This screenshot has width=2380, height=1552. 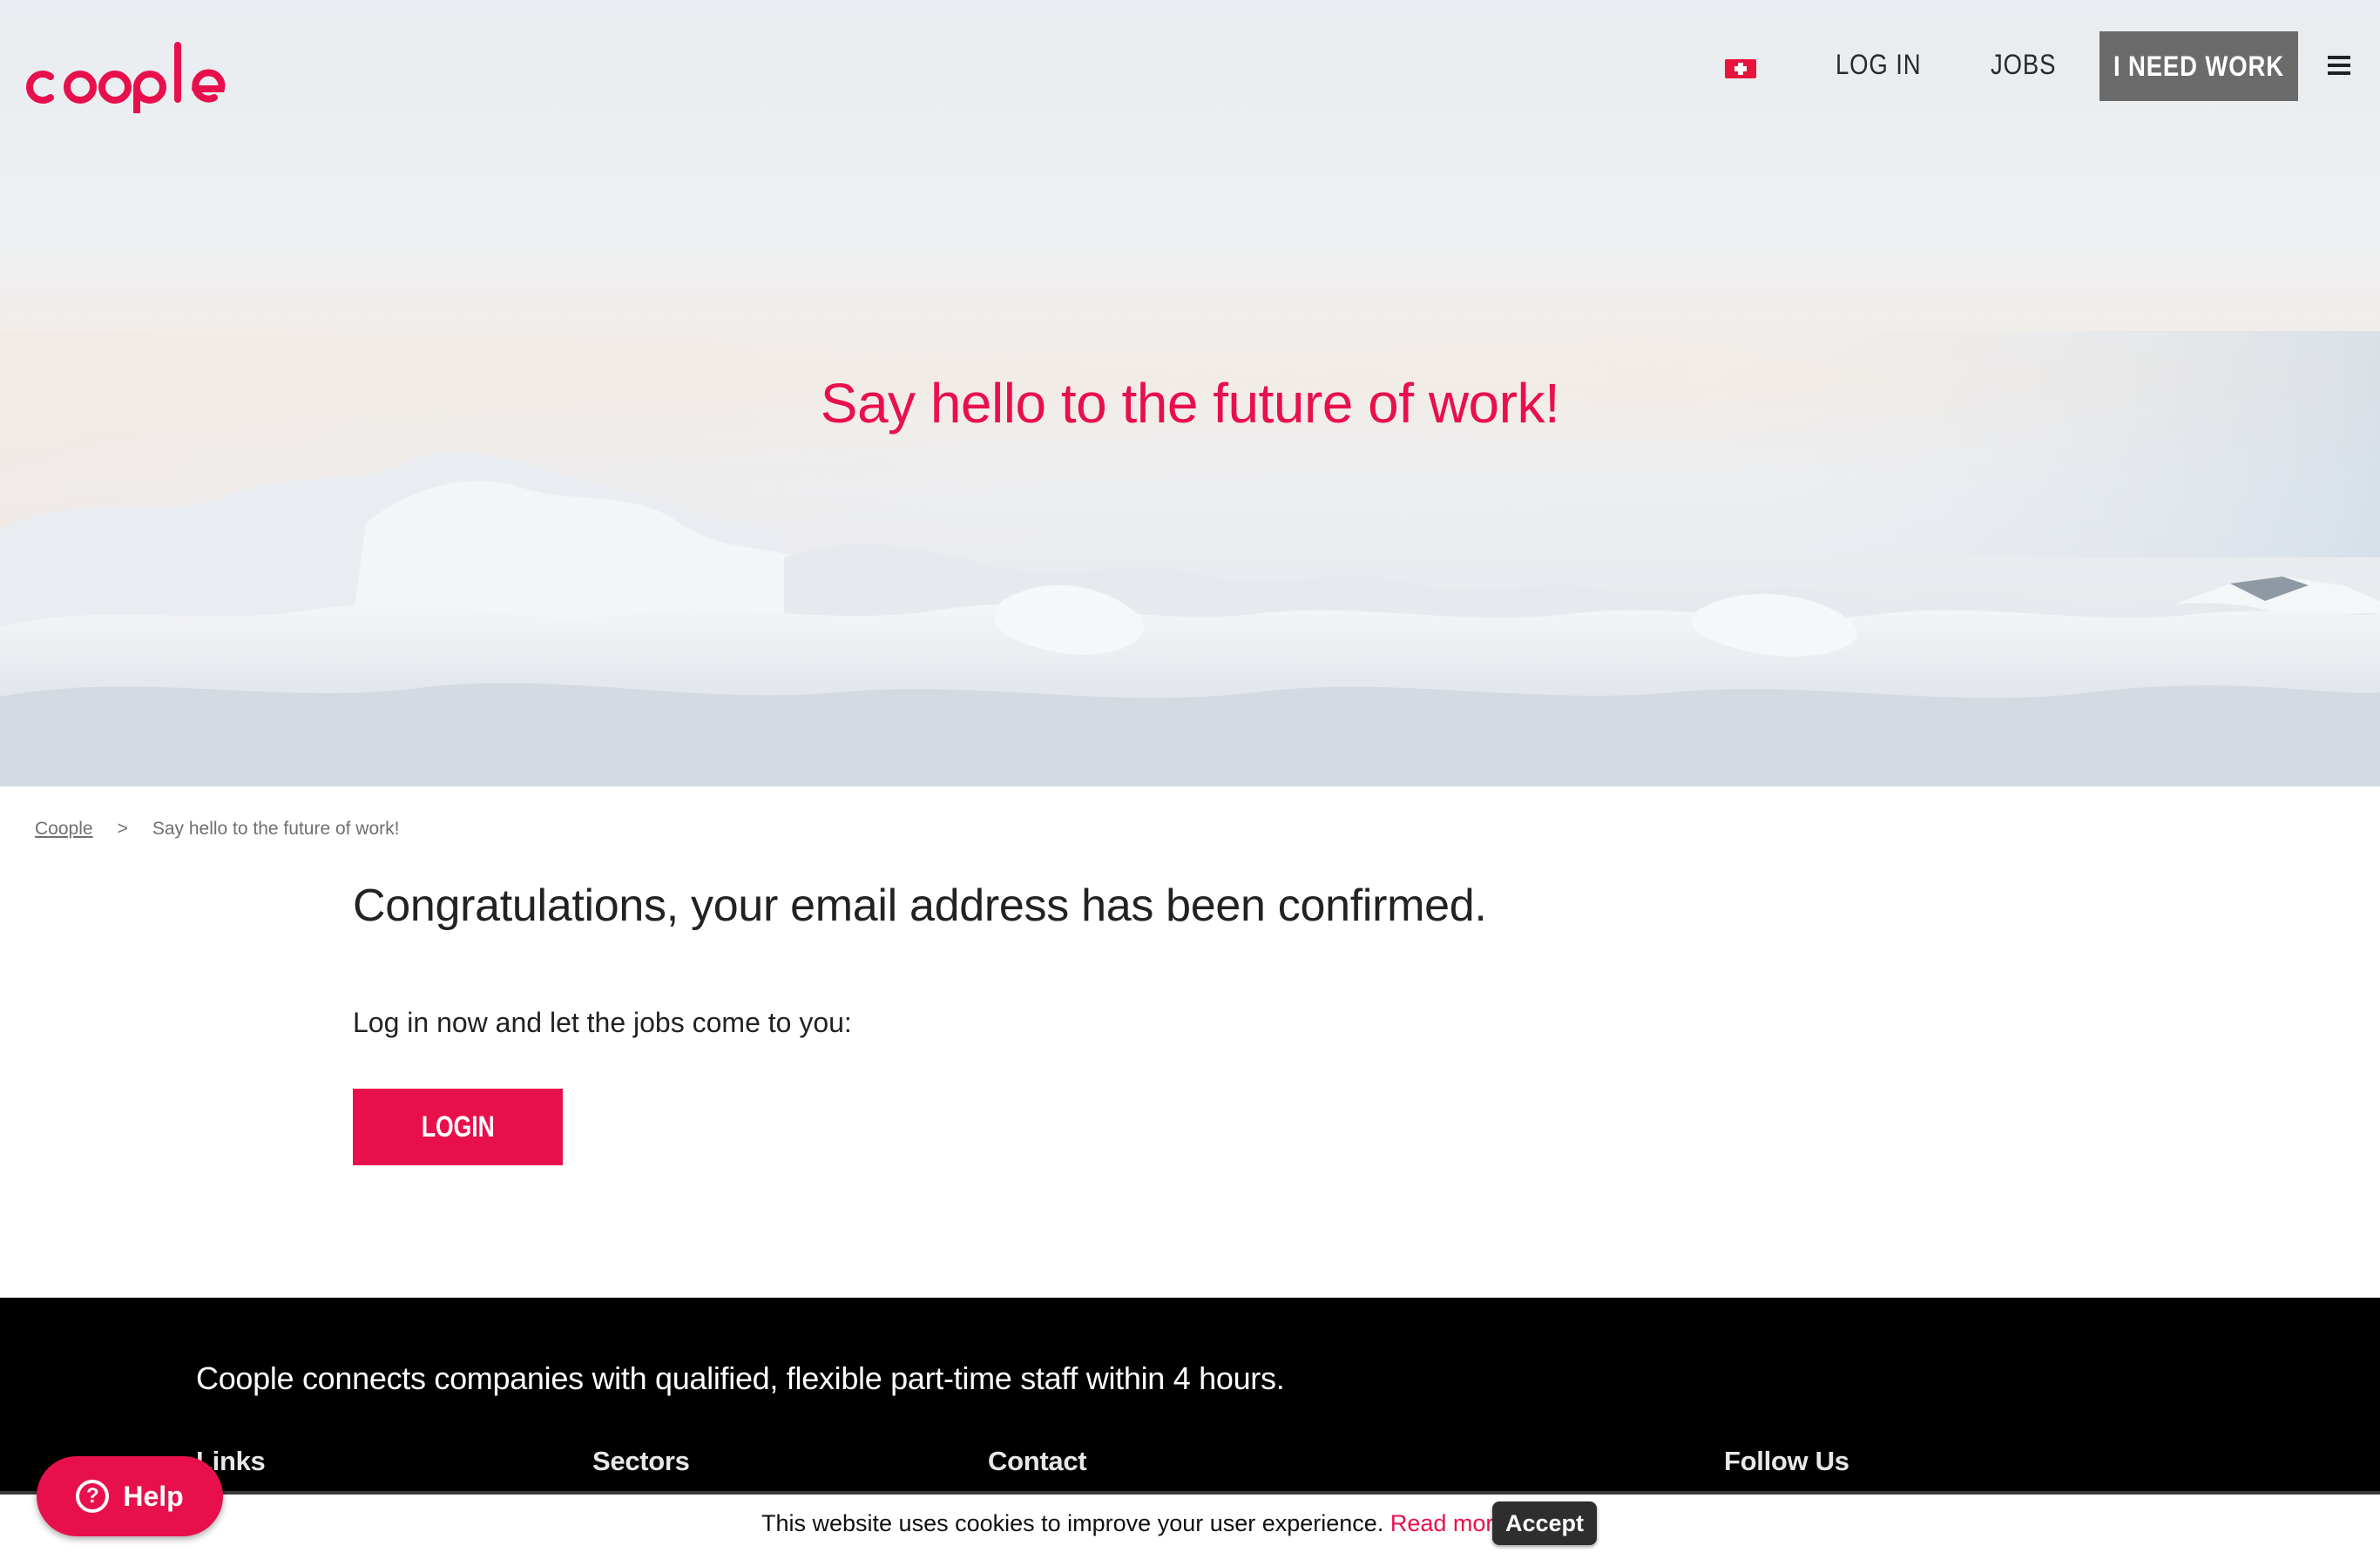 I want to click on breadcrumb: Coople > Say hello to the future of work!, so click(x=217, y=829).